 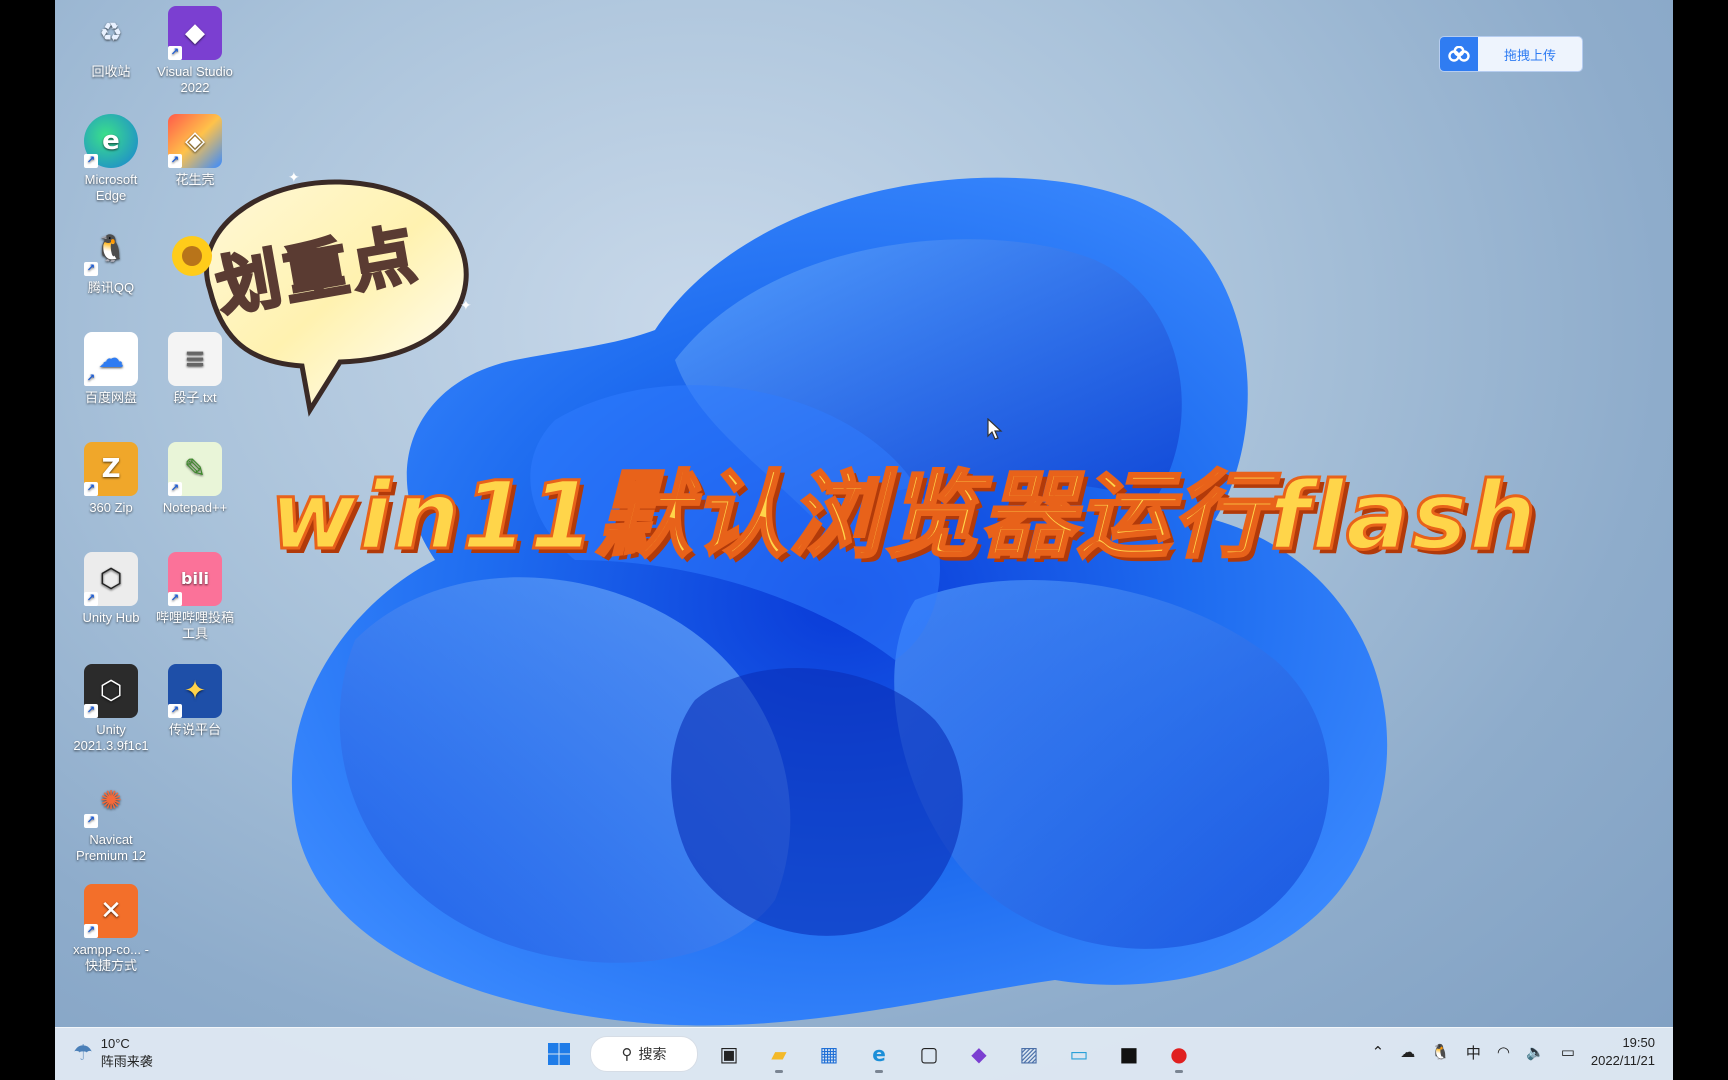 I want to click on rain-cloud-icon: ☂, so click(x=83, y=1052).